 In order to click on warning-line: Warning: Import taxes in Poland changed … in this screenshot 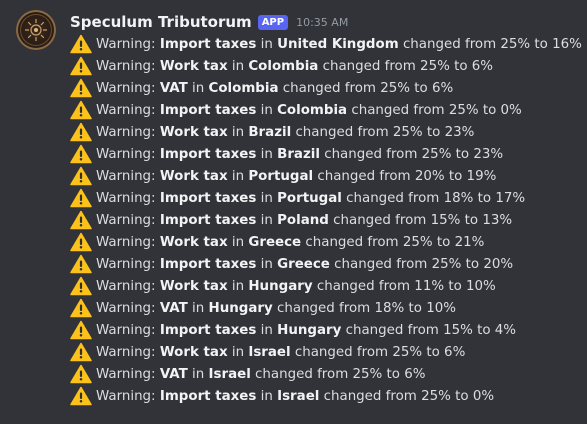, I will do `click(328, 220)`.